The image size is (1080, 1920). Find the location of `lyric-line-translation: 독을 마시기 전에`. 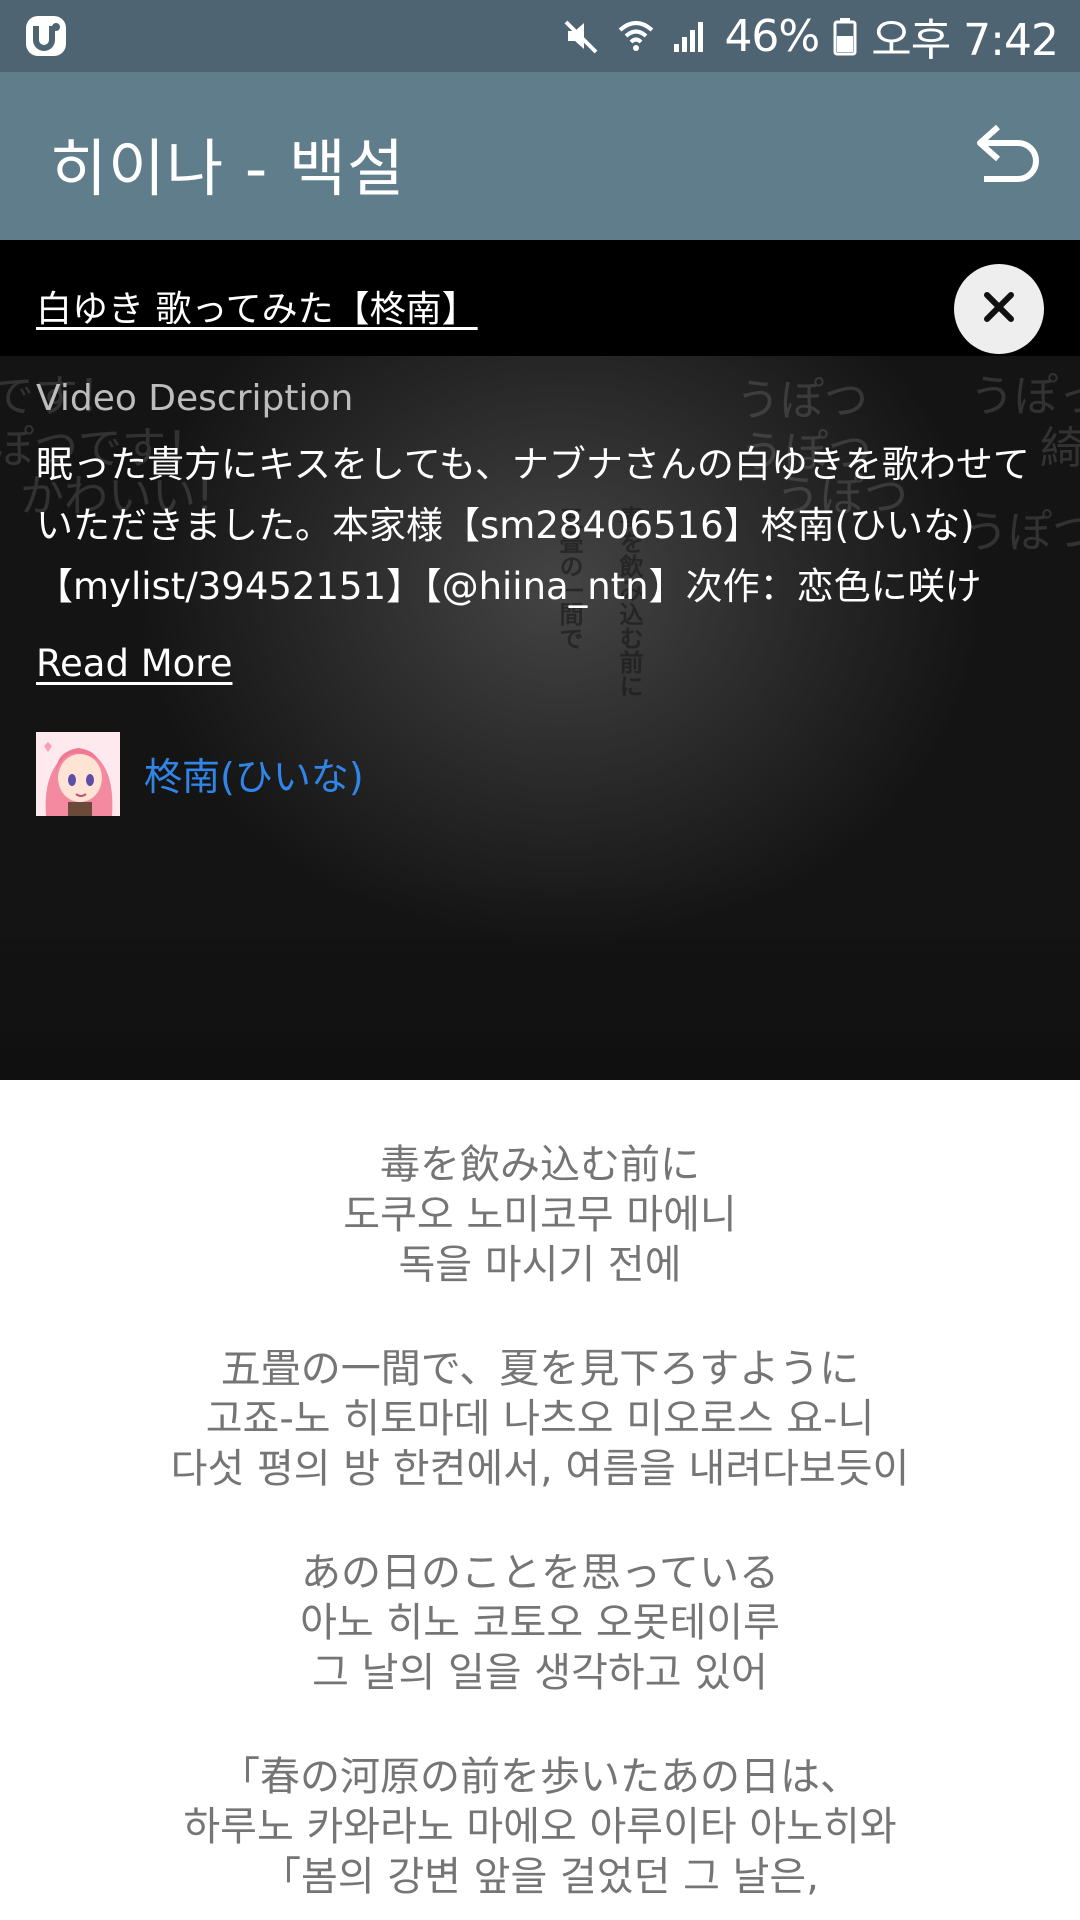

lyric-line-translation: 독을 마시기 전에 is located at coordinates (540, 1265).